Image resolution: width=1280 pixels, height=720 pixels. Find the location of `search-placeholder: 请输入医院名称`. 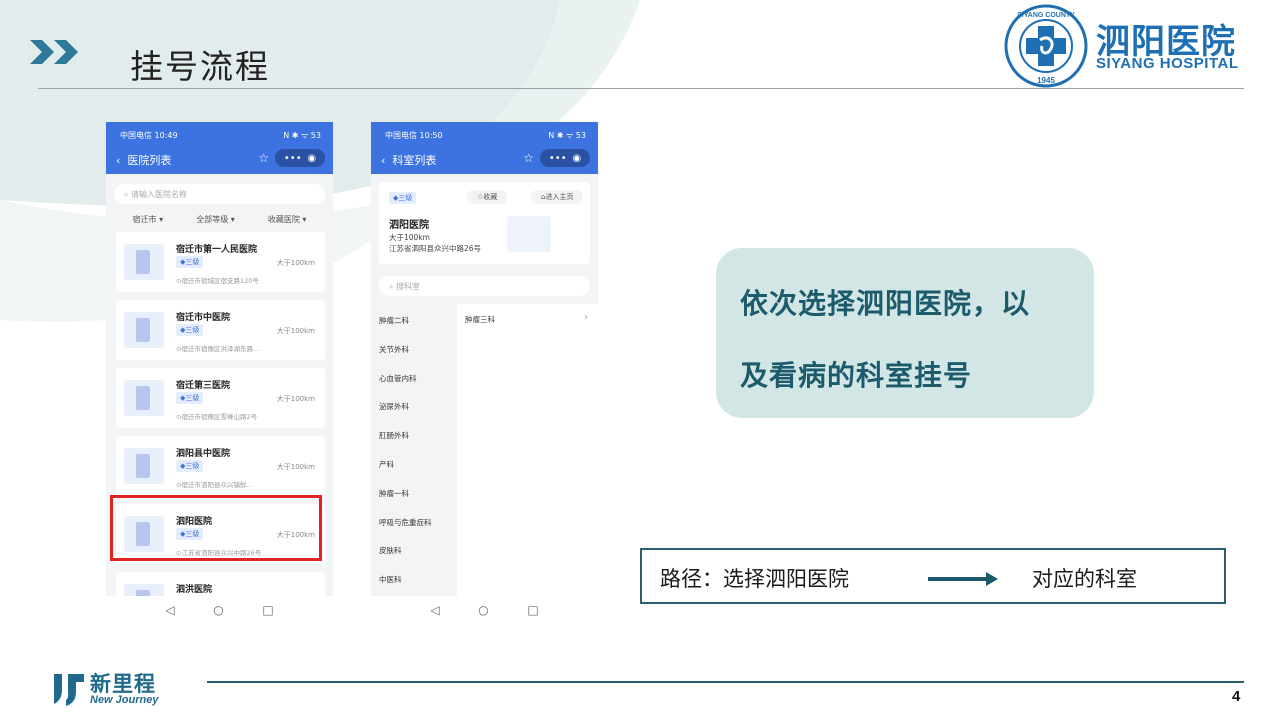

search-placeholder: 请输入医院名称 is located at coordinates (159, 194).